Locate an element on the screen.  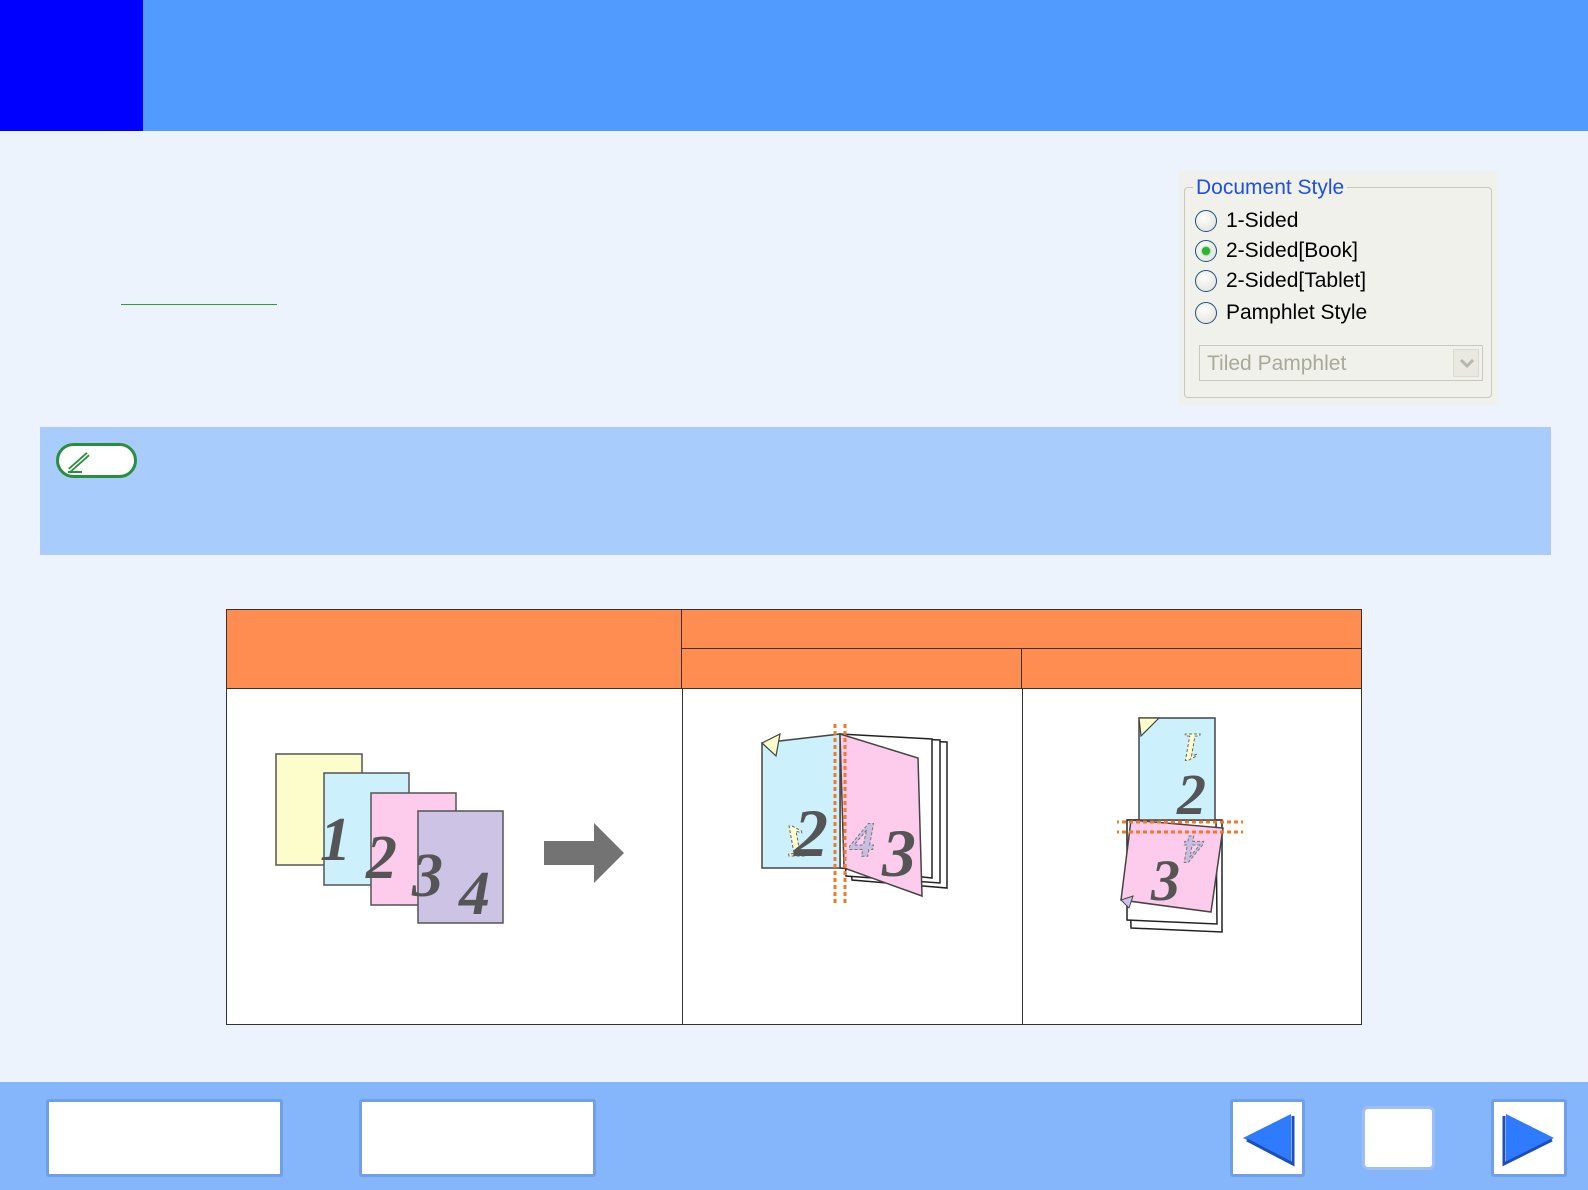
radio-1-sided: 1-Sided is located at coordinates (1246, 221).